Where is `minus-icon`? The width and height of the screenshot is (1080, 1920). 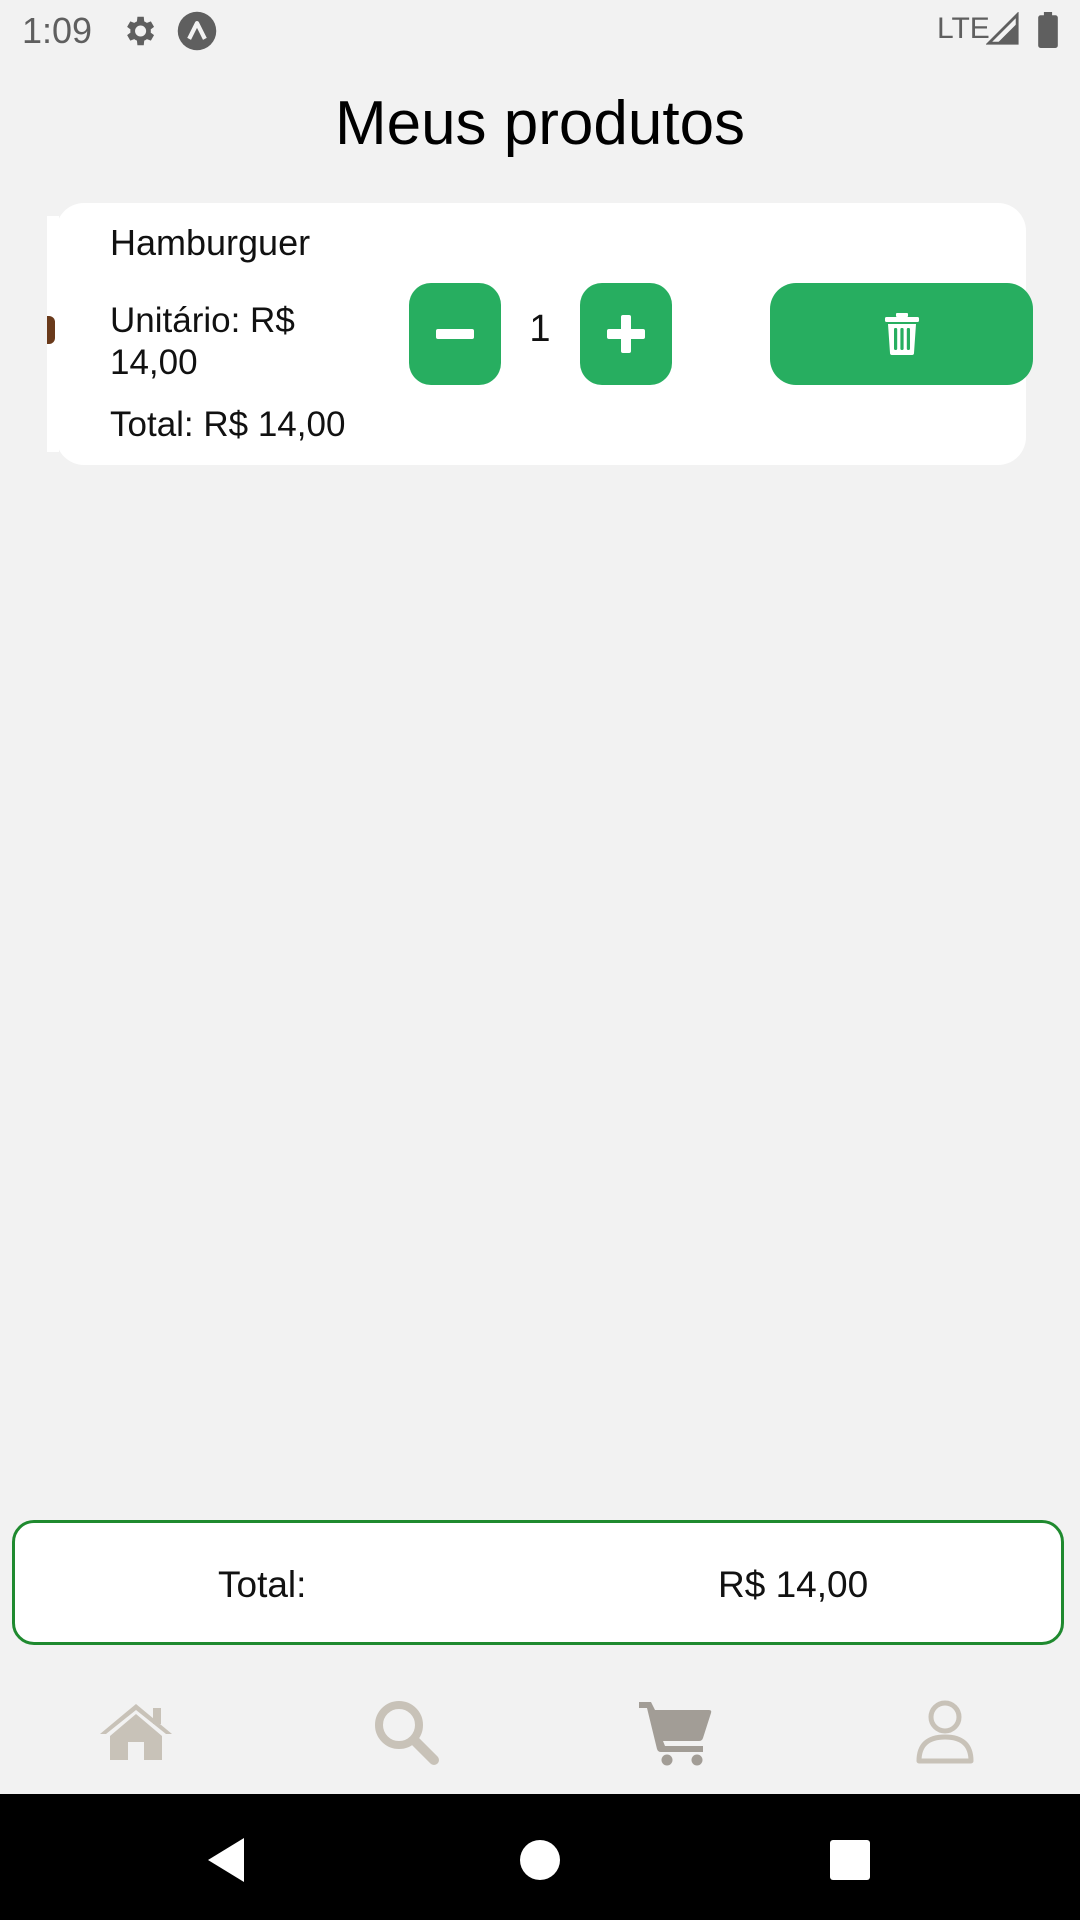
minus-icon is located at coordinates (455, 334).